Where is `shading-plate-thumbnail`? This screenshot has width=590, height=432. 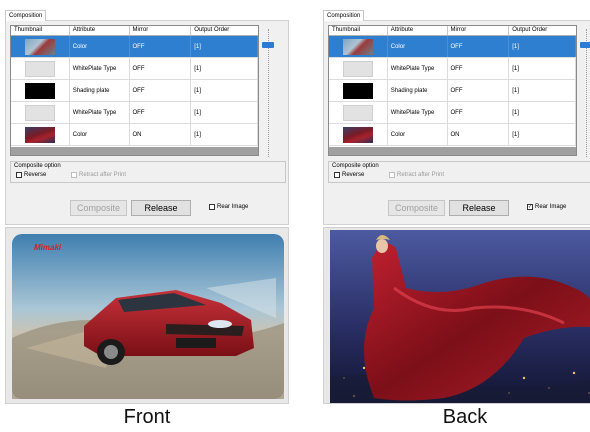
shading-plate-thumbnail is located at coordinates (39, 91).